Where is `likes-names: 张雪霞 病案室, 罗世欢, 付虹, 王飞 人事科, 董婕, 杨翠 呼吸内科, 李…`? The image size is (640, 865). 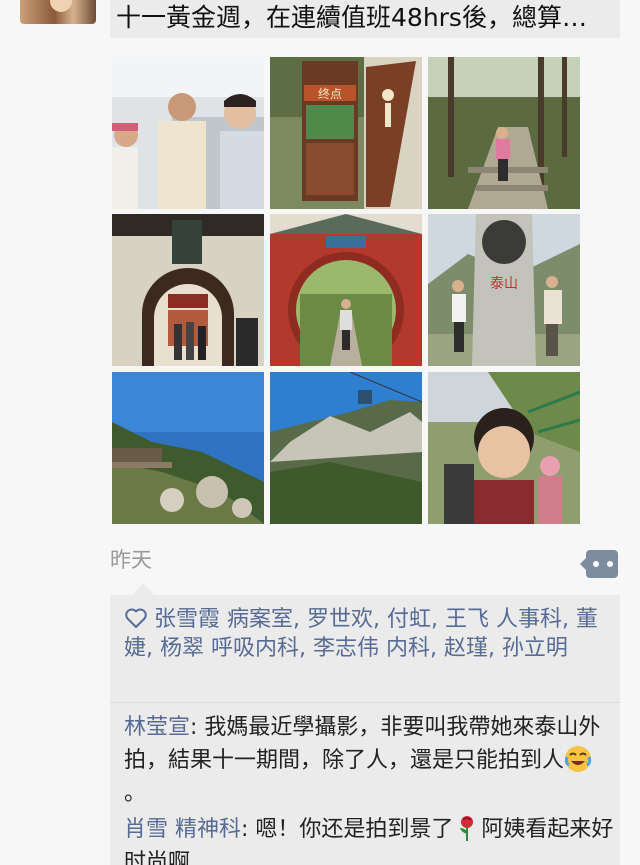
likes-names: 张雪霞 病案室, 罗世欢, 付虹, 王飞 人事科, 董婕, 杨翠 呼吸内科, 李… is located at coordinates (361, 634).